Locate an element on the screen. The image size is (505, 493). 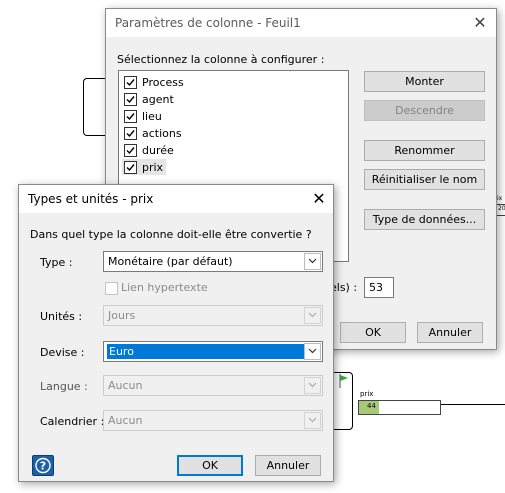
flag-icon is located at coordinates (344, 381).